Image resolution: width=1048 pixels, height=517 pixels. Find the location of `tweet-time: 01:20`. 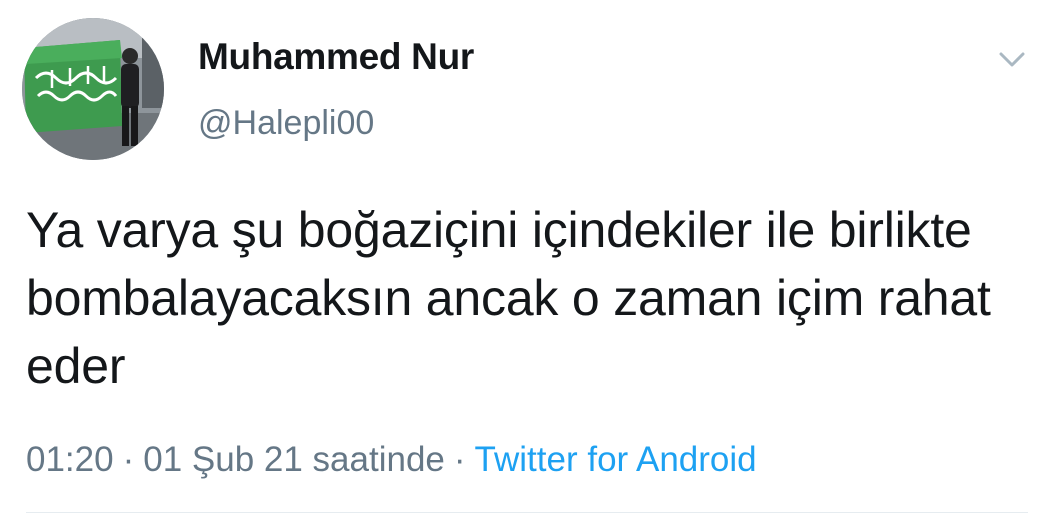

tweet-time: 01:20 is located at coordinates (70, 459).